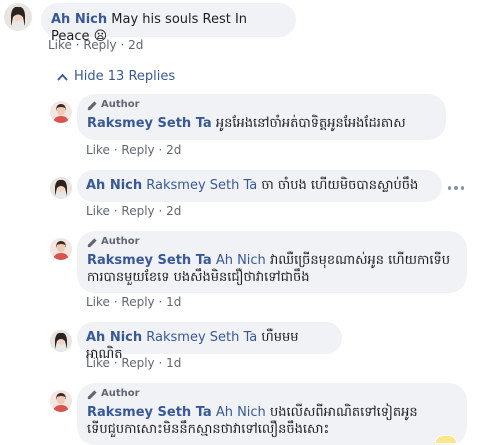  What do you see at coordinates (168, 23) in the screenshot?
I see `comment-bubble: Ah Nich May his souls Rest In Peace 😦` at bounding box center [168, 23].